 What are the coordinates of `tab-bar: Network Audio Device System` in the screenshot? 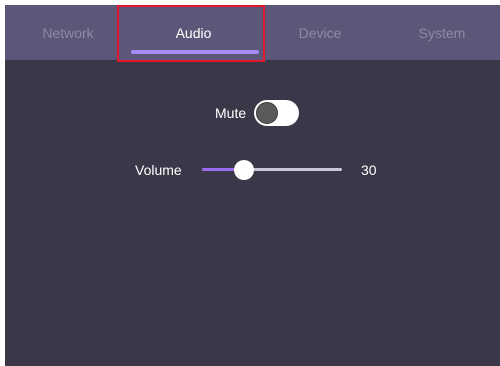 It's located at (252, 32).